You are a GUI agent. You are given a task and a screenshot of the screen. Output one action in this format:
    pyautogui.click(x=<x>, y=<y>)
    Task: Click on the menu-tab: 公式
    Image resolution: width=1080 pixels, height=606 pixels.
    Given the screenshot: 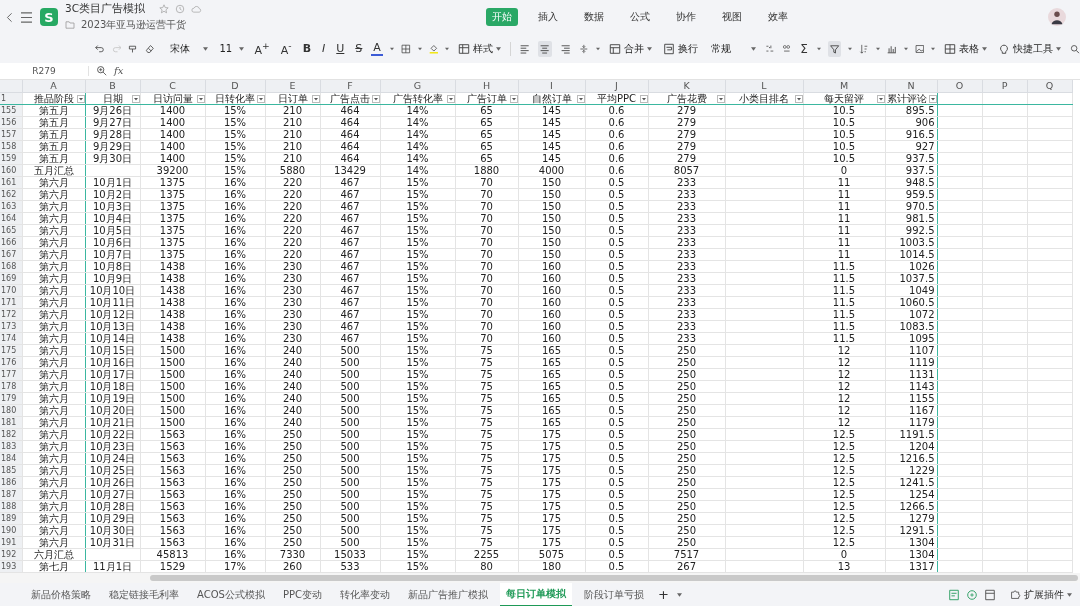 What is the action you would take?
    pyautogui.click(x=640, y=17)
    